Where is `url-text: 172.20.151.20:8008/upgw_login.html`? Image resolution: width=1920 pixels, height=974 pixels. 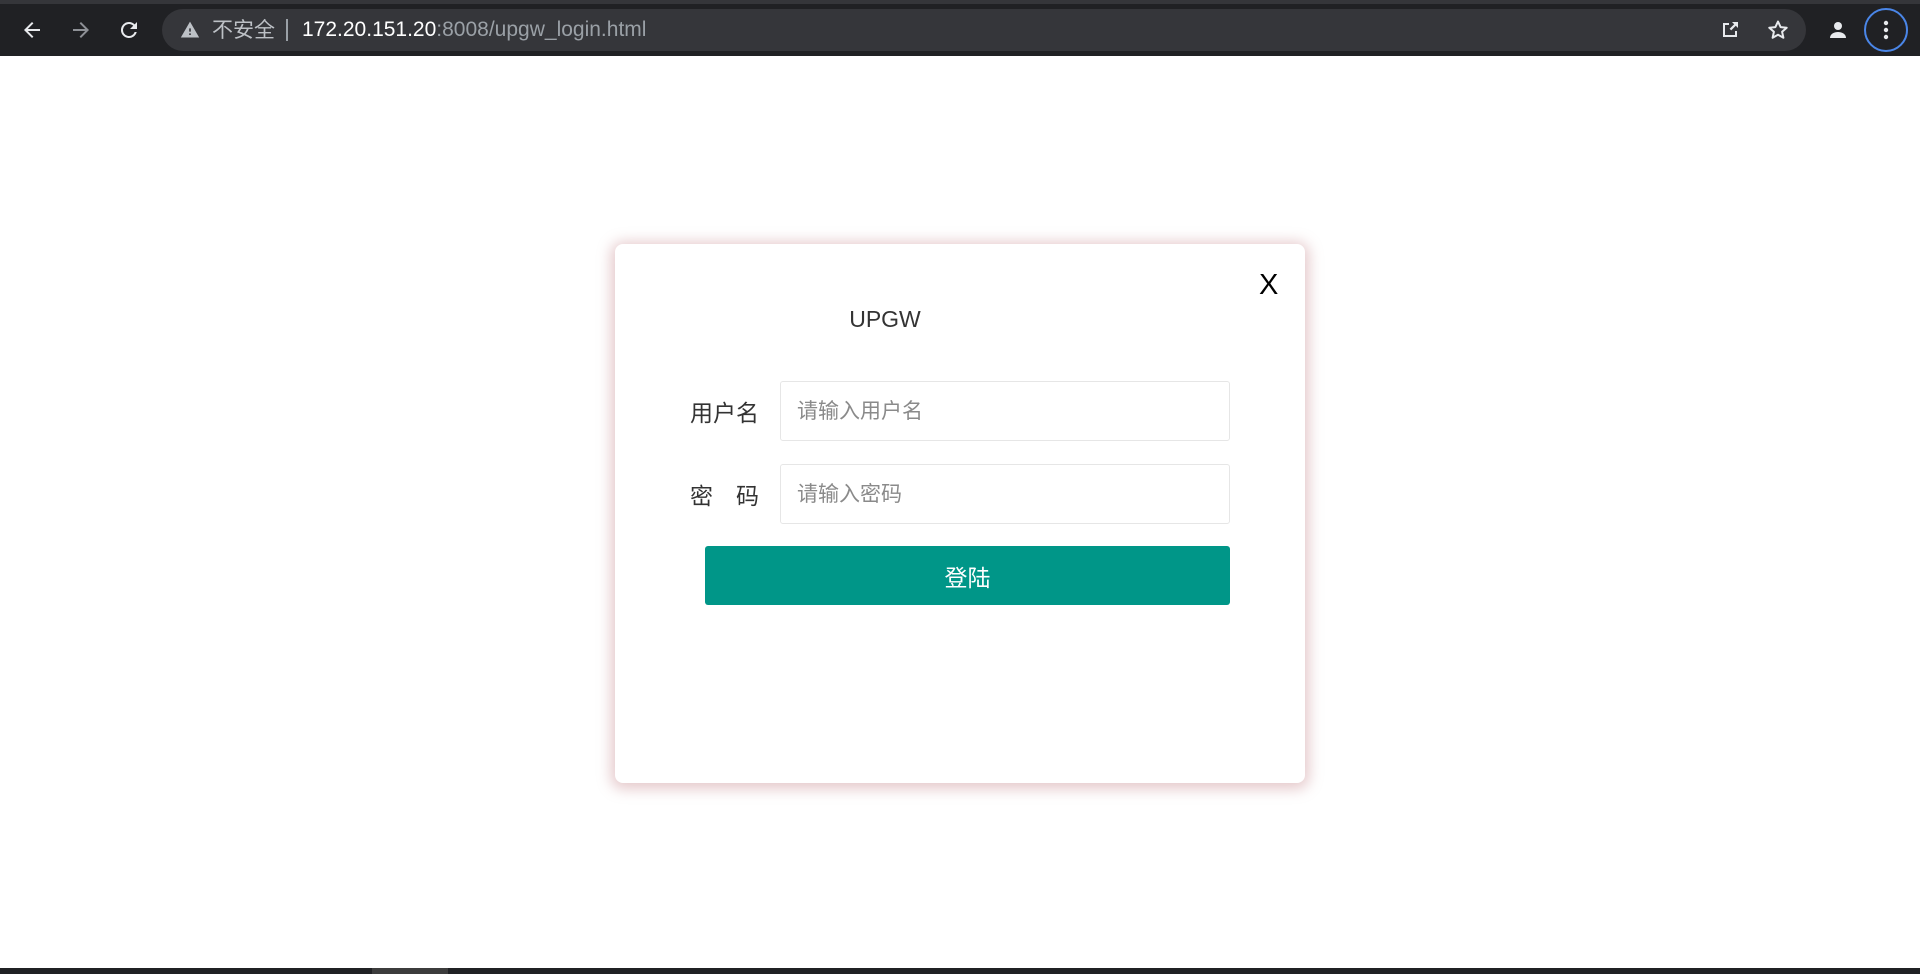
url-text: 172.20.151.20:8008/upgw_login.html is located at coordinates (474, 30).